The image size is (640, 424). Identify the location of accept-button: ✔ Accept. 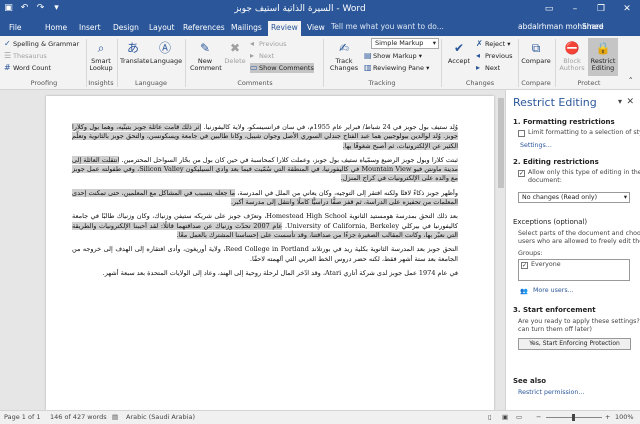
(459, 52).